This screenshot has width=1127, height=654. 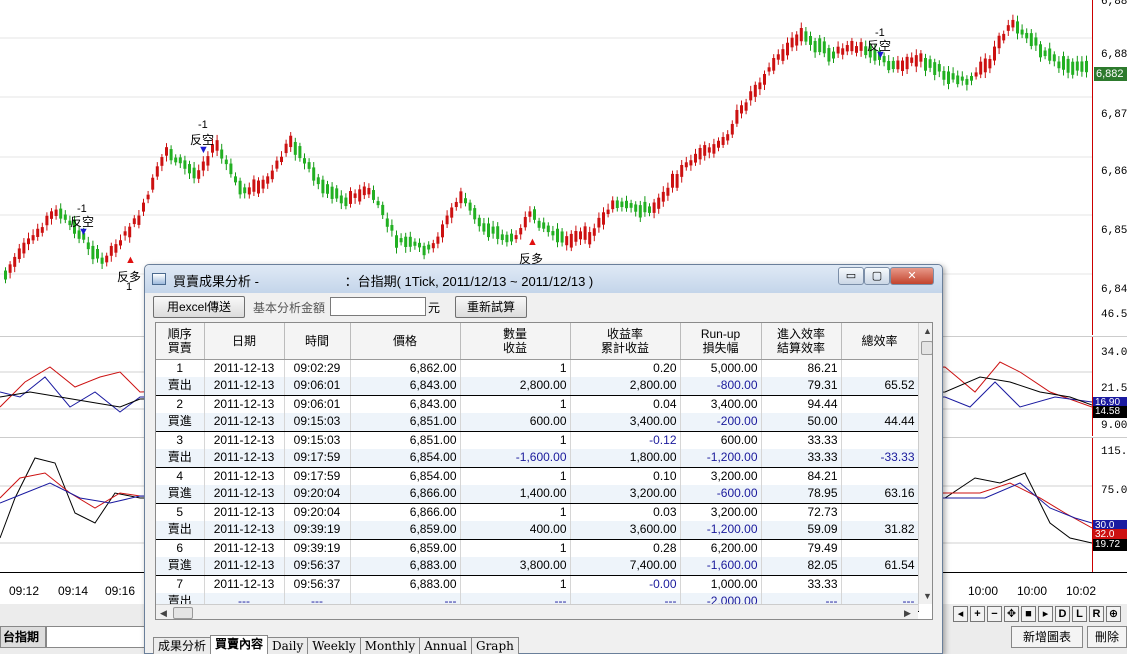 What do you see at coordinates (801, 584) in the screenshot?
I see `table-cell: 33.33` at bounding box center [801, 584].